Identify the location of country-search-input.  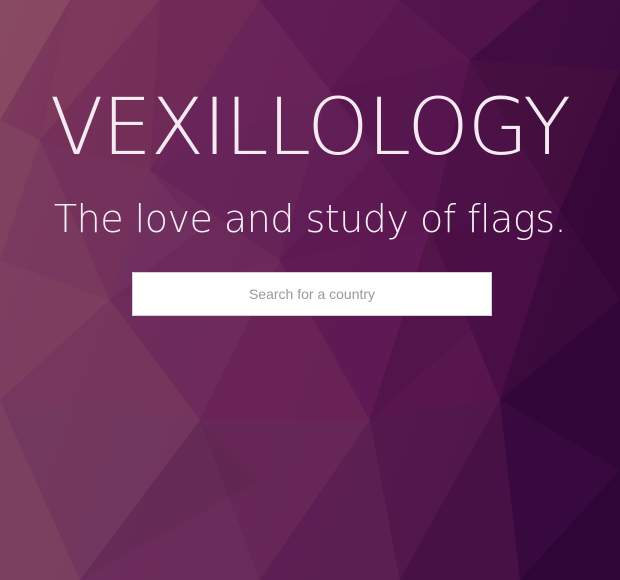
(312, 294).